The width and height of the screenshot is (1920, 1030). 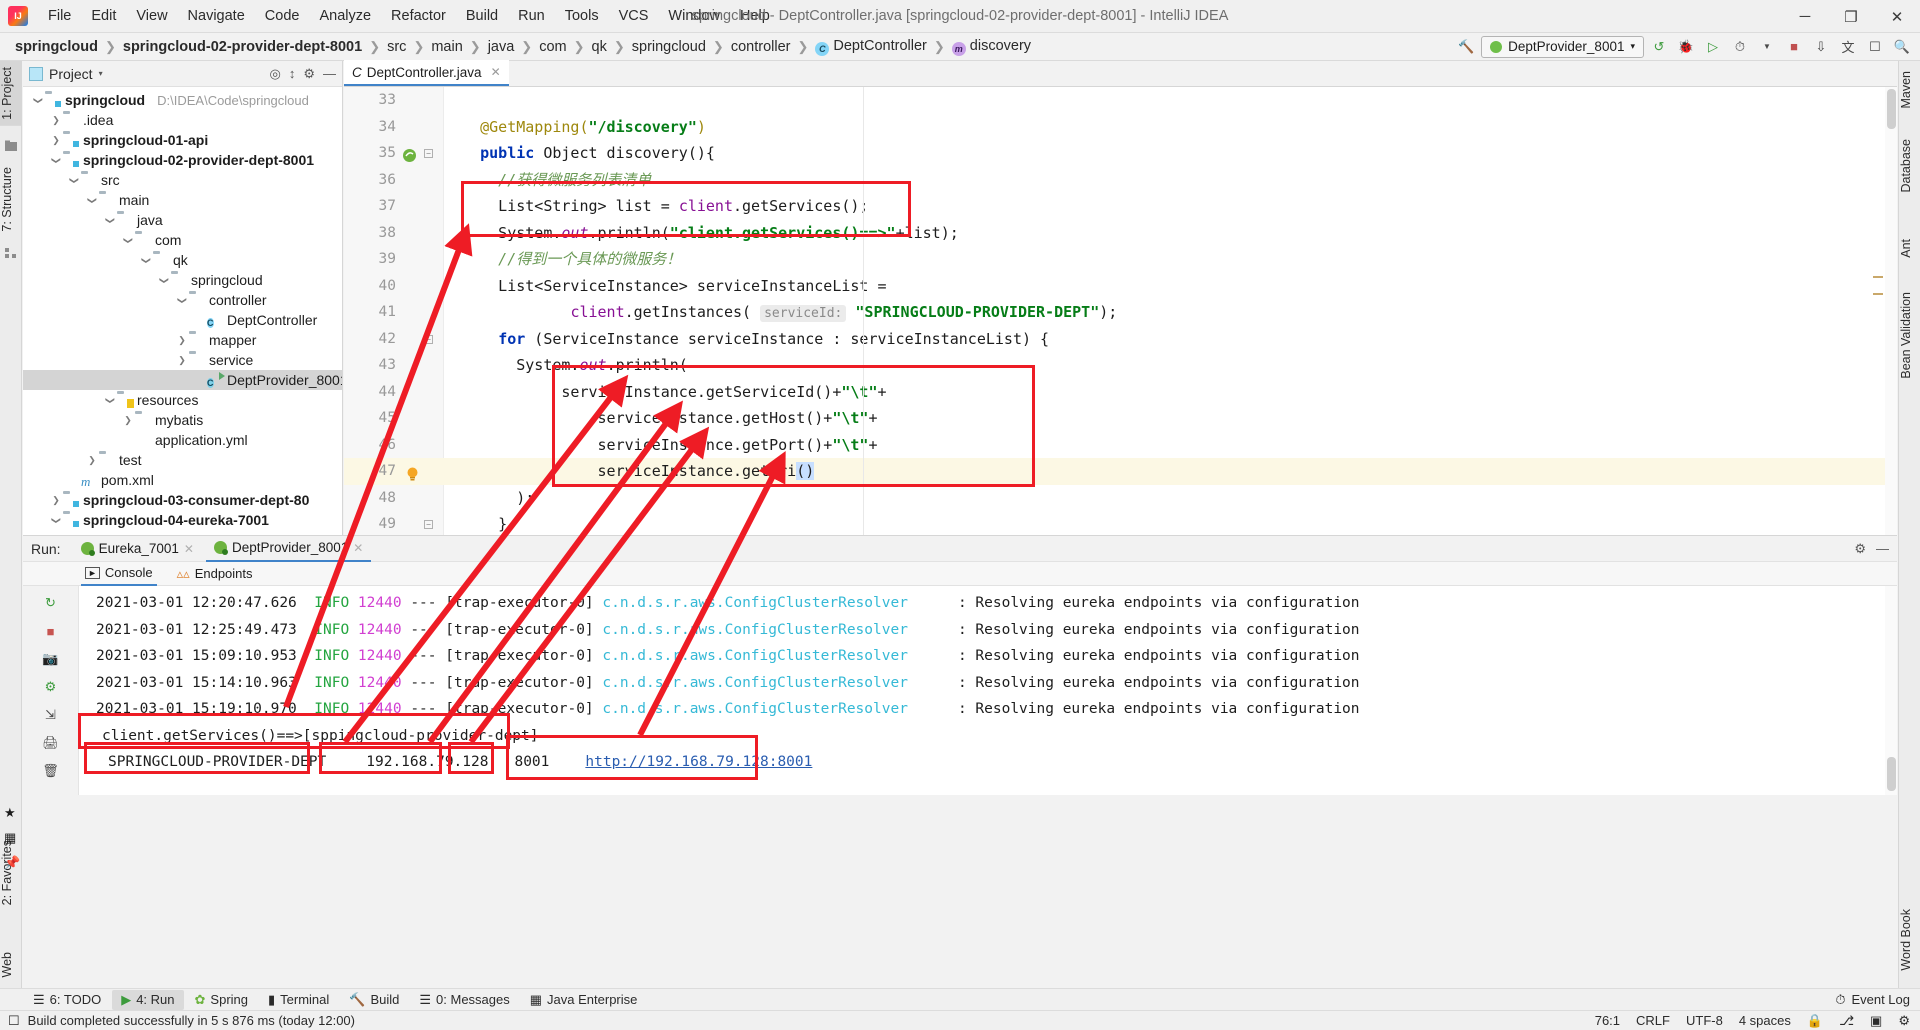 I want to click on breadcrumb-src: src, so click(x=396, y=47).